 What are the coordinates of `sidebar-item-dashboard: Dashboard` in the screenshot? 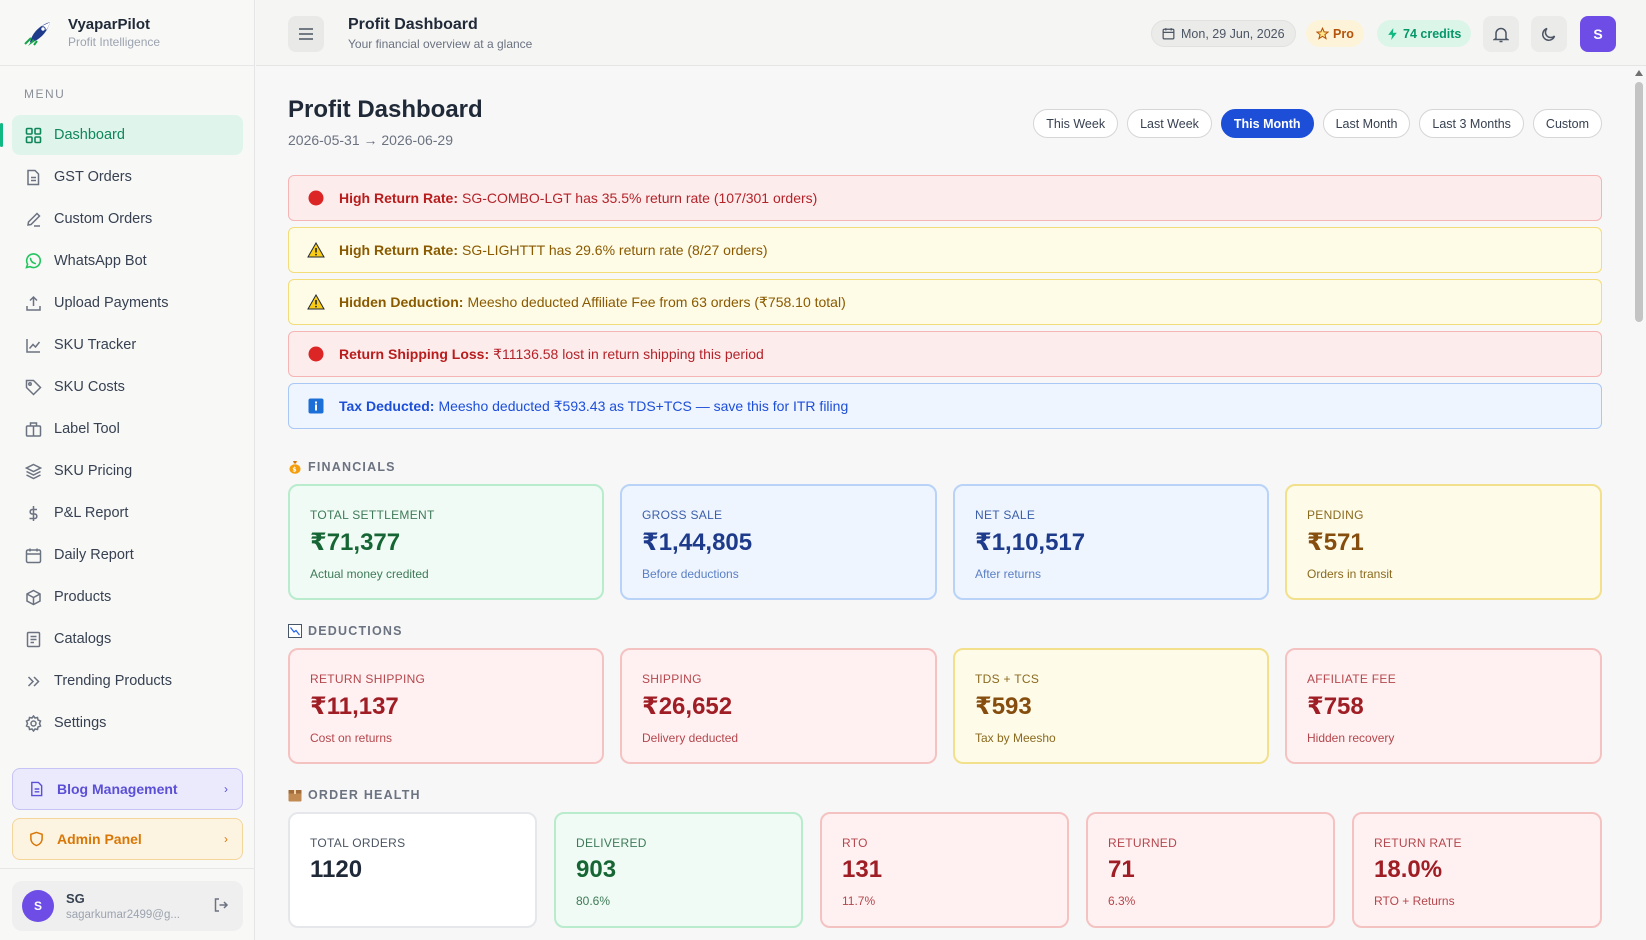 It's located at (121, 135).